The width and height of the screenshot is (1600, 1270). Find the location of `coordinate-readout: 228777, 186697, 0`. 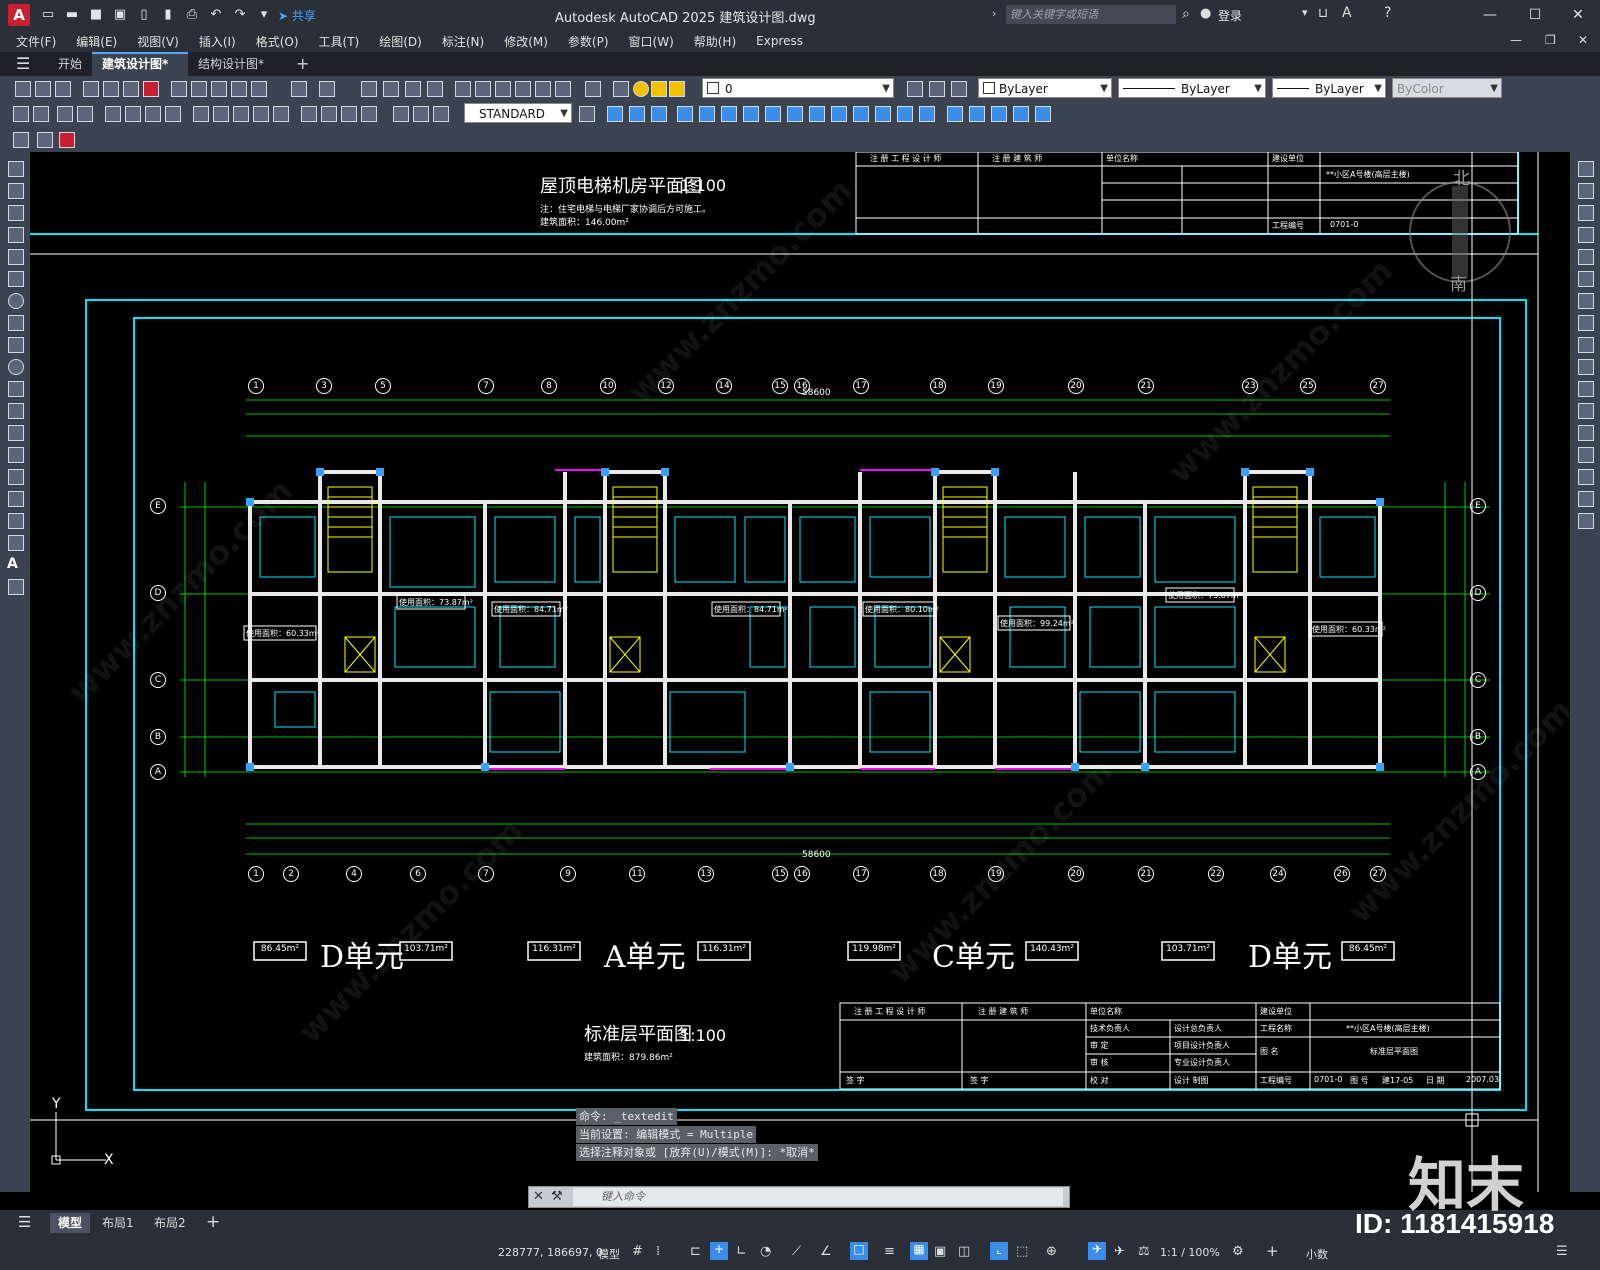

coordinate-readout: 228777, 186697, 0 is located at coordinates (550, 1252).